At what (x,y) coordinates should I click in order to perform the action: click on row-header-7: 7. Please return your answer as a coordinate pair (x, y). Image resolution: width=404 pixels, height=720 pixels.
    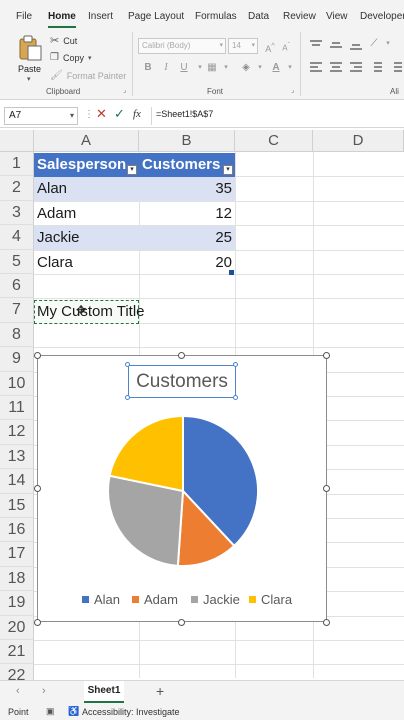
    Looking at the image, I should click on (17, 310).